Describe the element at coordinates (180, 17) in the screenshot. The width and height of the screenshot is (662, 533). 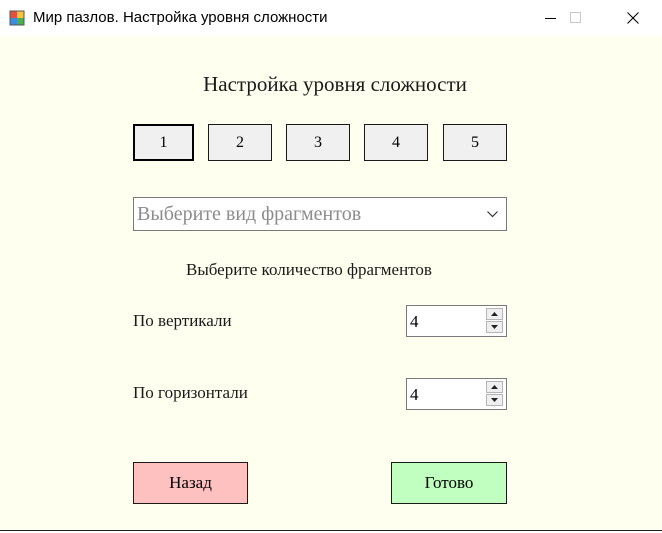
I see `window-title: Мир пазлов. Настройка уровня сложности` at that location.